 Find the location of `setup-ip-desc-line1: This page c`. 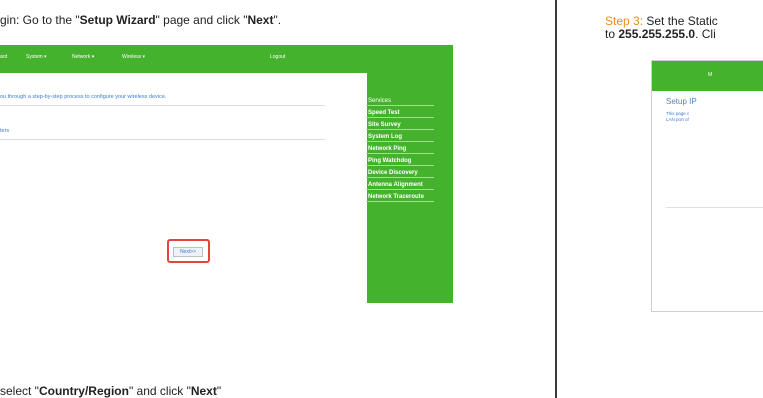

setup-ip-desc-line1: This page c is located at coordinates (678, 113).